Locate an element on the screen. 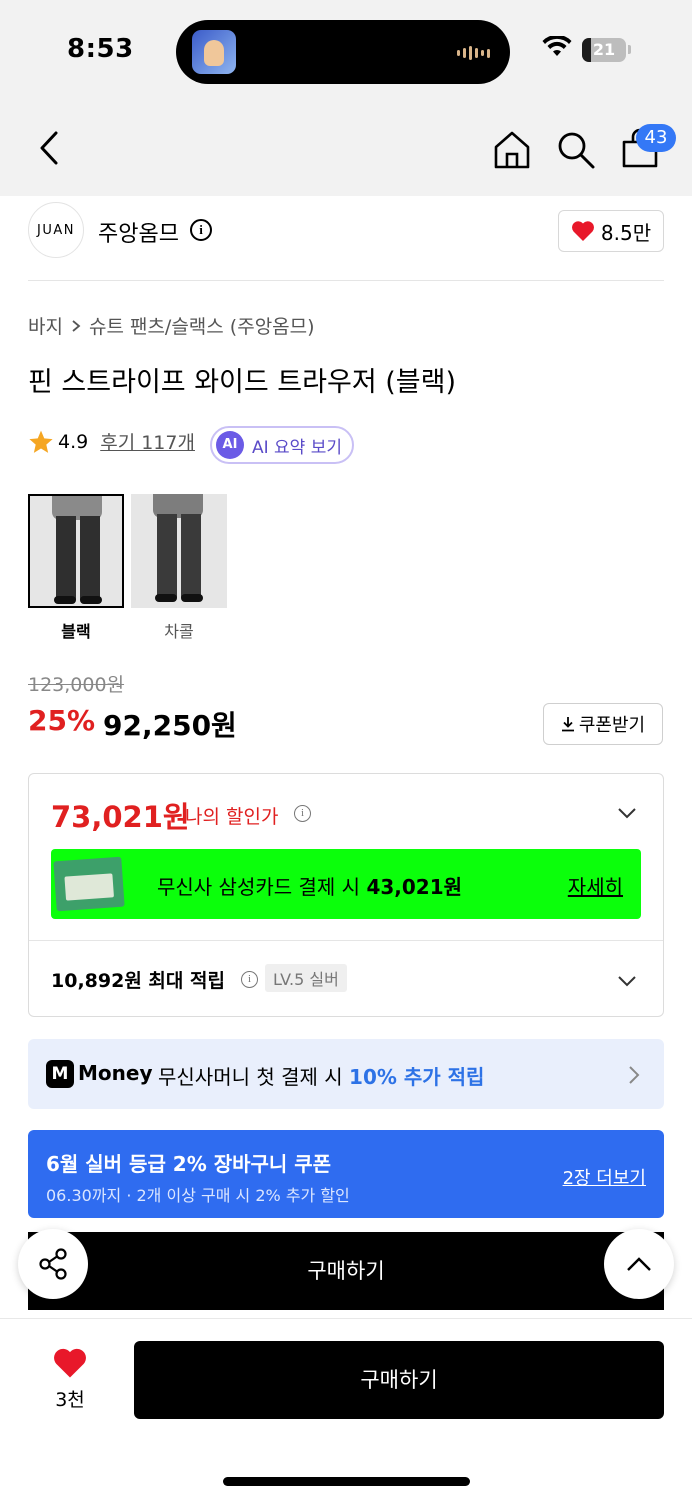  brand-like-count: 8.5만 is located at coordinates (626, 232).